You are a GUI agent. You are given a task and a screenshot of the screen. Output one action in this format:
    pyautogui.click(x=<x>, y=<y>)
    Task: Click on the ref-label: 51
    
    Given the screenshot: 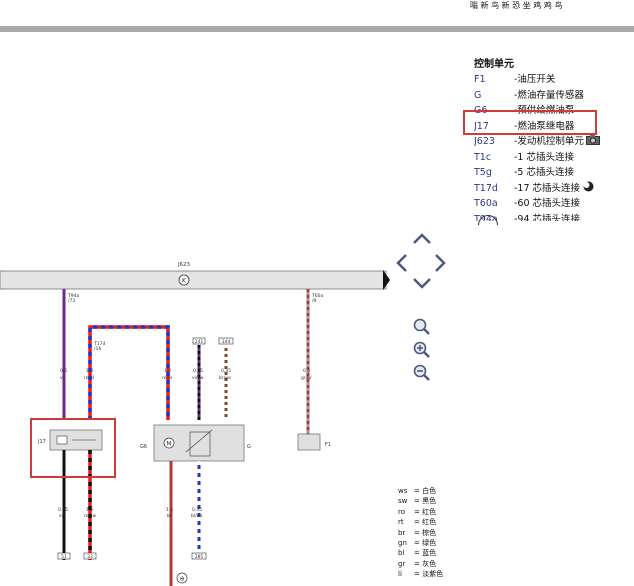 What is the action you would take?
    pyautogui.click(x=64, y=557)
    